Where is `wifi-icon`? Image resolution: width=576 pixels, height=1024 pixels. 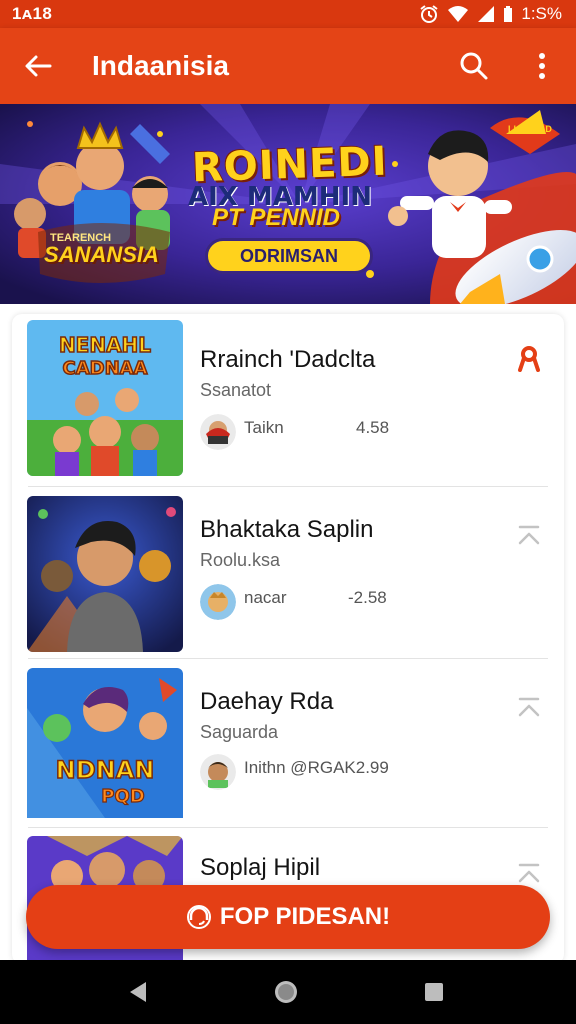 wifi-icon is located at coordinates (458, 14).